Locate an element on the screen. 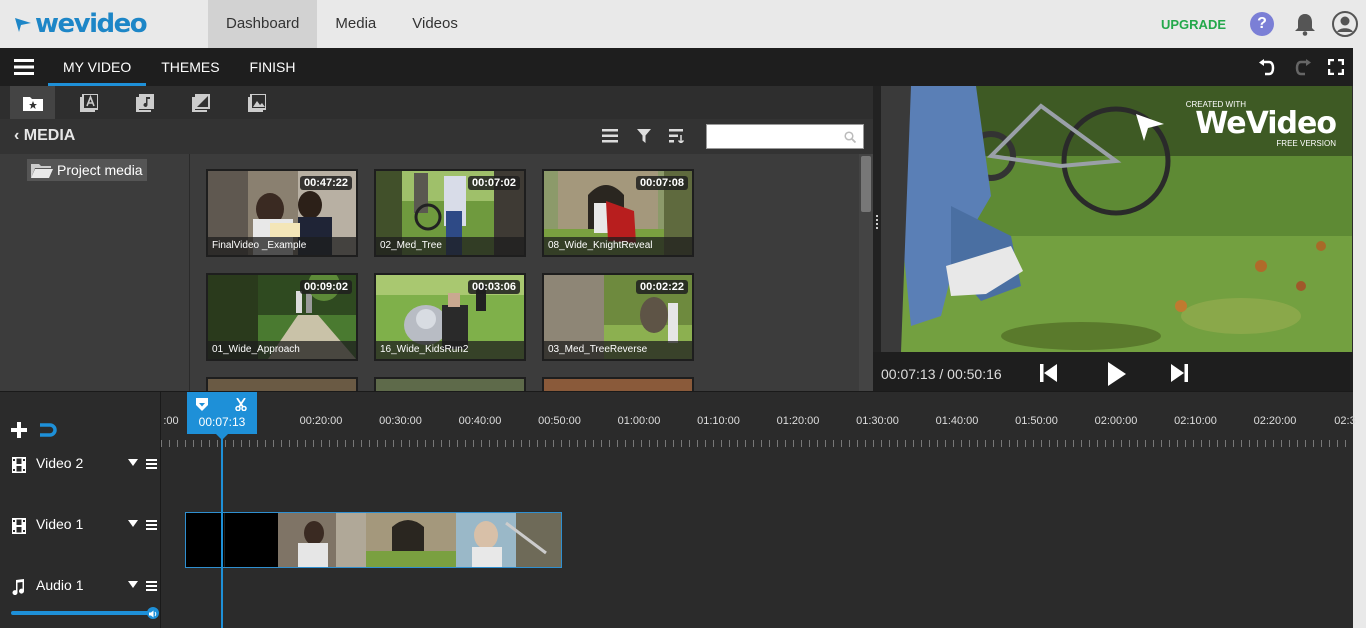  media-search-input is located at coordinates (772, 136).